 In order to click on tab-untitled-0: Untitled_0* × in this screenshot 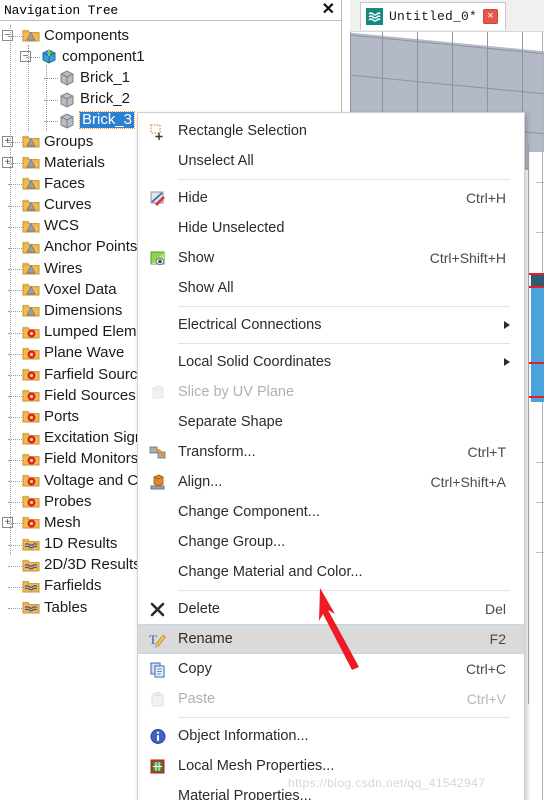, I will do `click(433, 16)`.